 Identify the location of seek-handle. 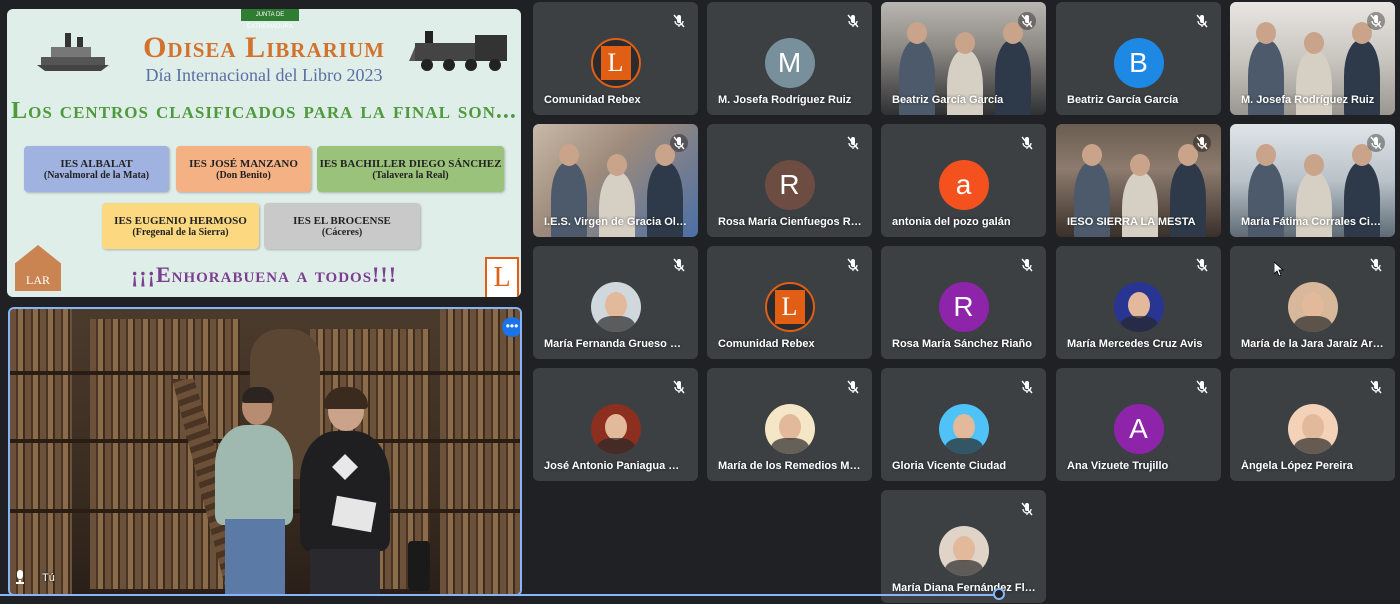
(999, 594).